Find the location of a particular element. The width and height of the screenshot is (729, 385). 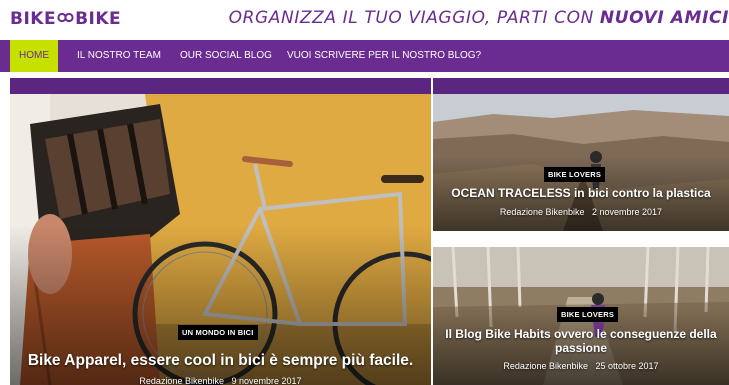

post-meta: Redazione Bikenbike 9 novembre 2017 is located at coordinates (220, 380).